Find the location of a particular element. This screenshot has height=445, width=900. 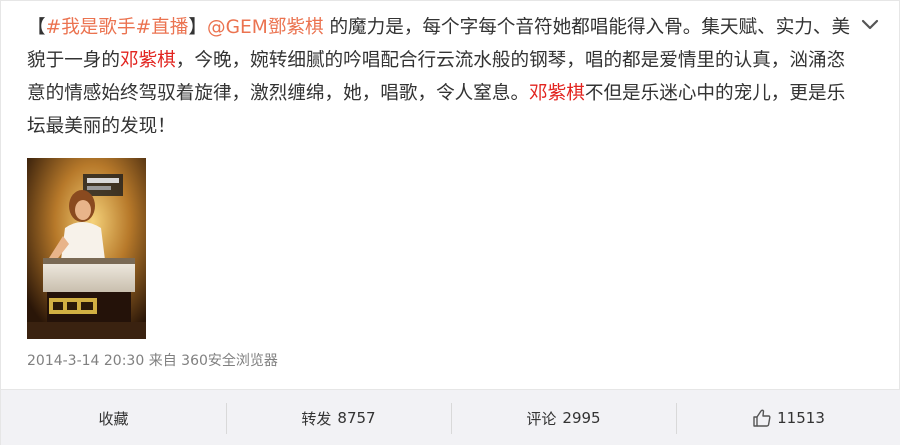

post-from-label: 来自 is located at coordinates (162, 361).